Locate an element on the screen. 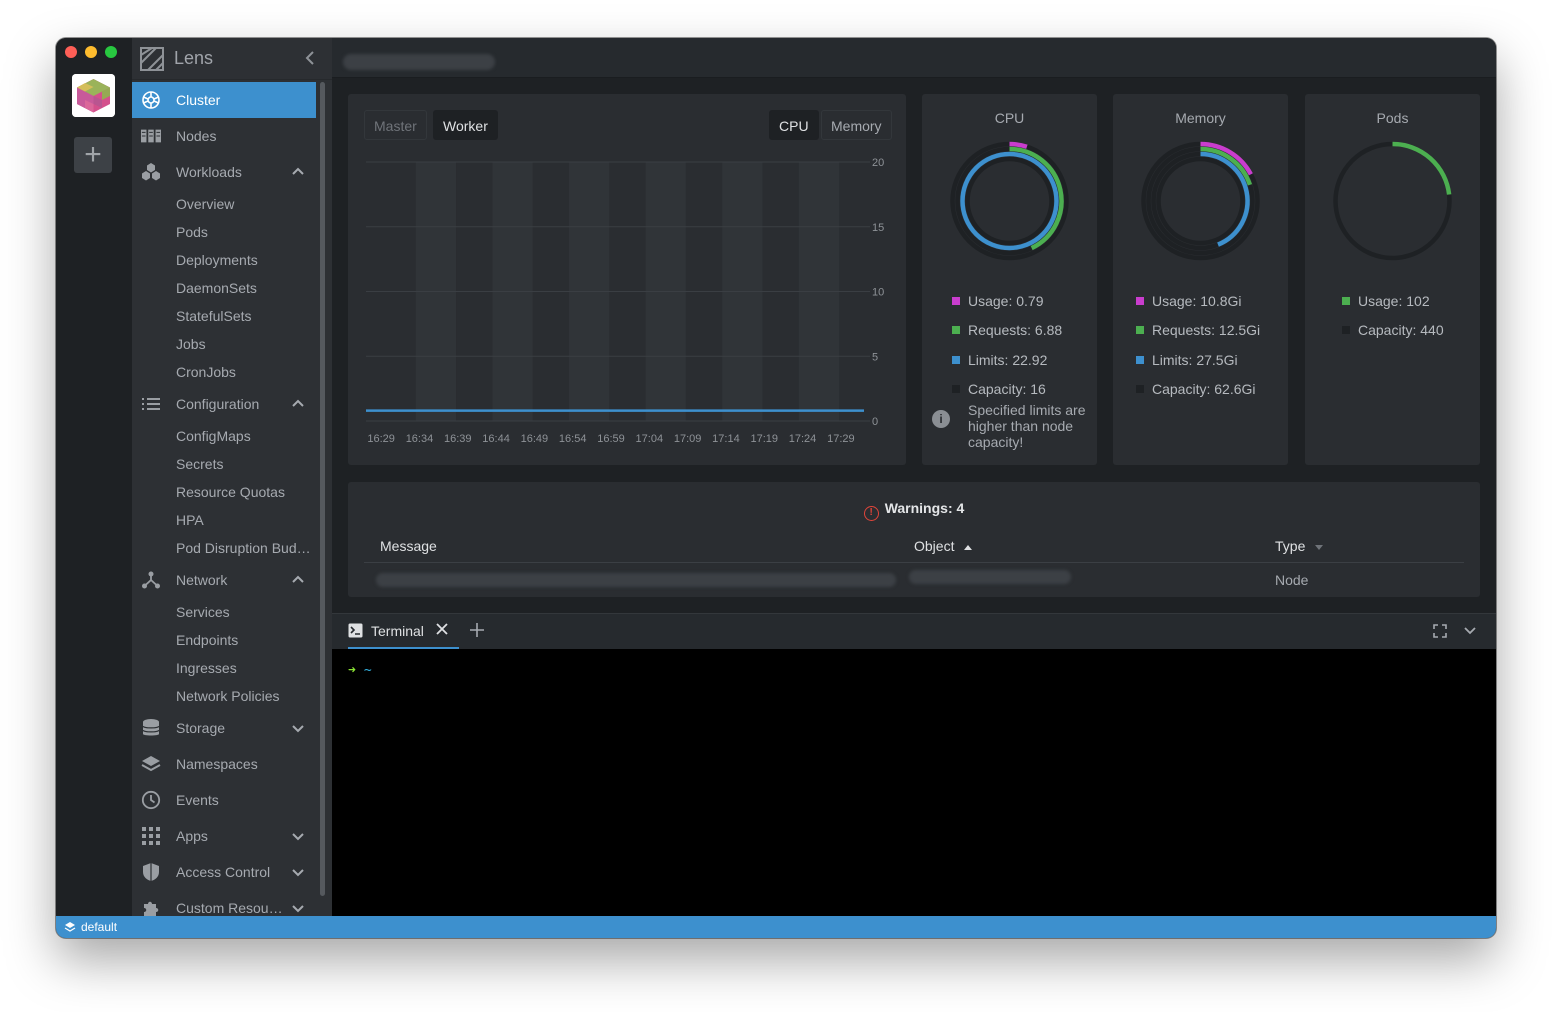 This screenshot has width=1552, height=1012. sidebar-item-custom-resources: Custom Resources is located at coordinates (224, 903).